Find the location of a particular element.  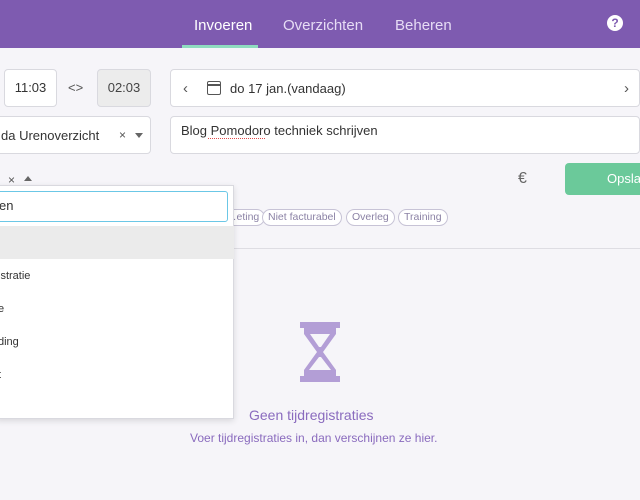

chevron-up-icon is located at coordinates (28, 178).